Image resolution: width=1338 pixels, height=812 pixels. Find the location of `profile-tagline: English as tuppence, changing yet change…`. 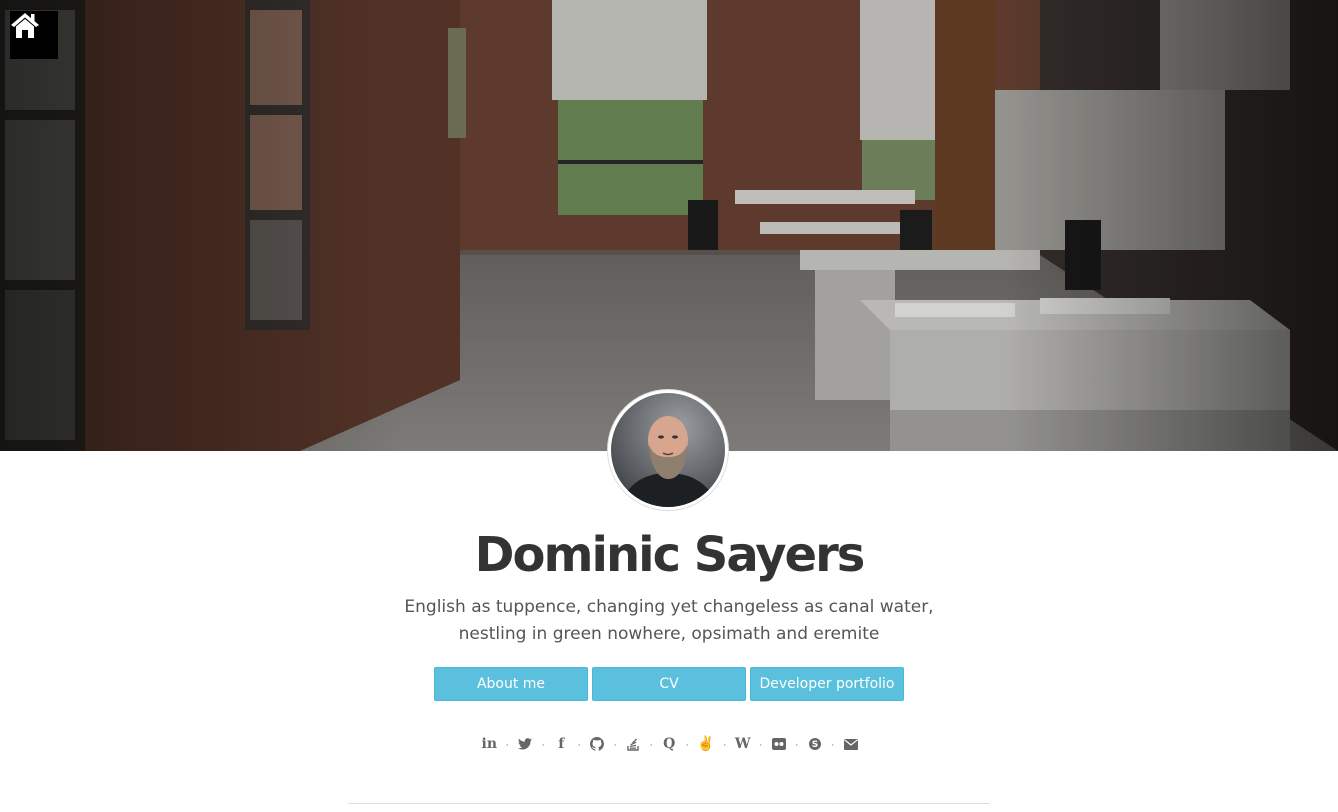

profile-tagline: English as tuppence, changing yet change… is located at coordinates (669, 621).